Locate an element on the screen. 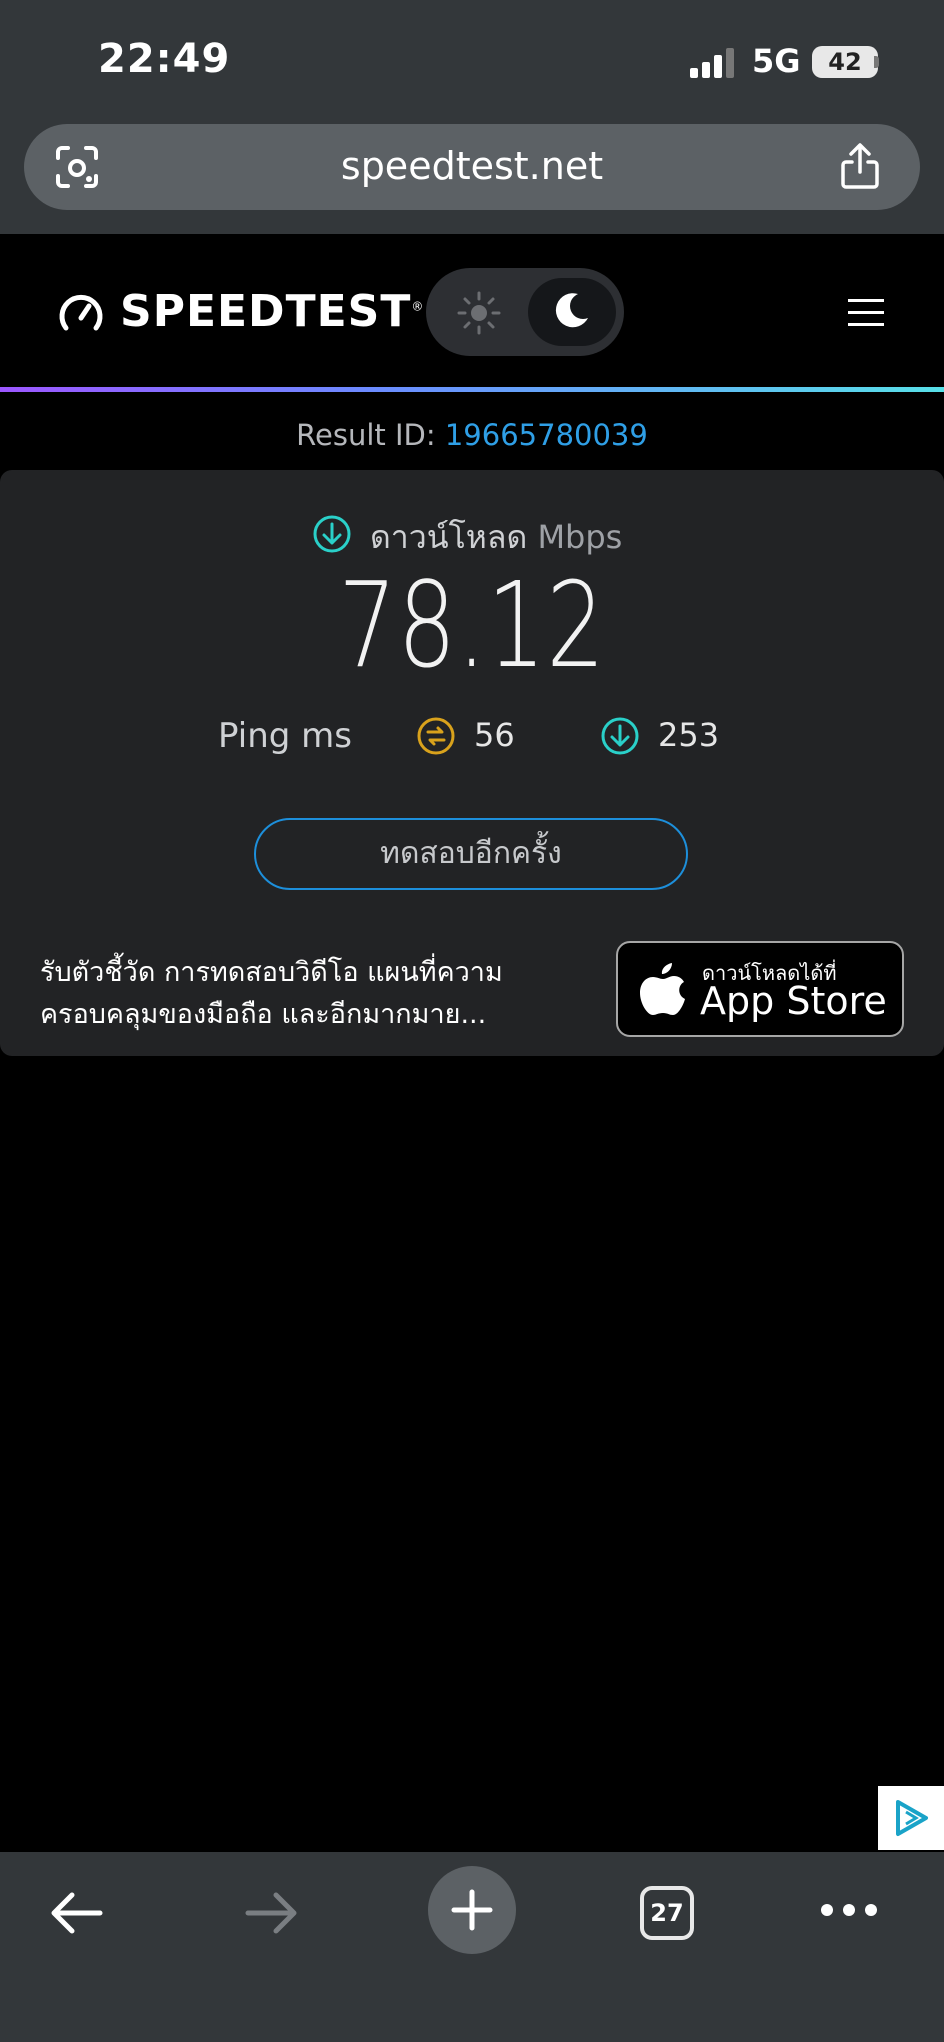 The image size is (944, 2042). speedtest-logo-text: SPEEDTEST® is located at coordinates (272, 311).